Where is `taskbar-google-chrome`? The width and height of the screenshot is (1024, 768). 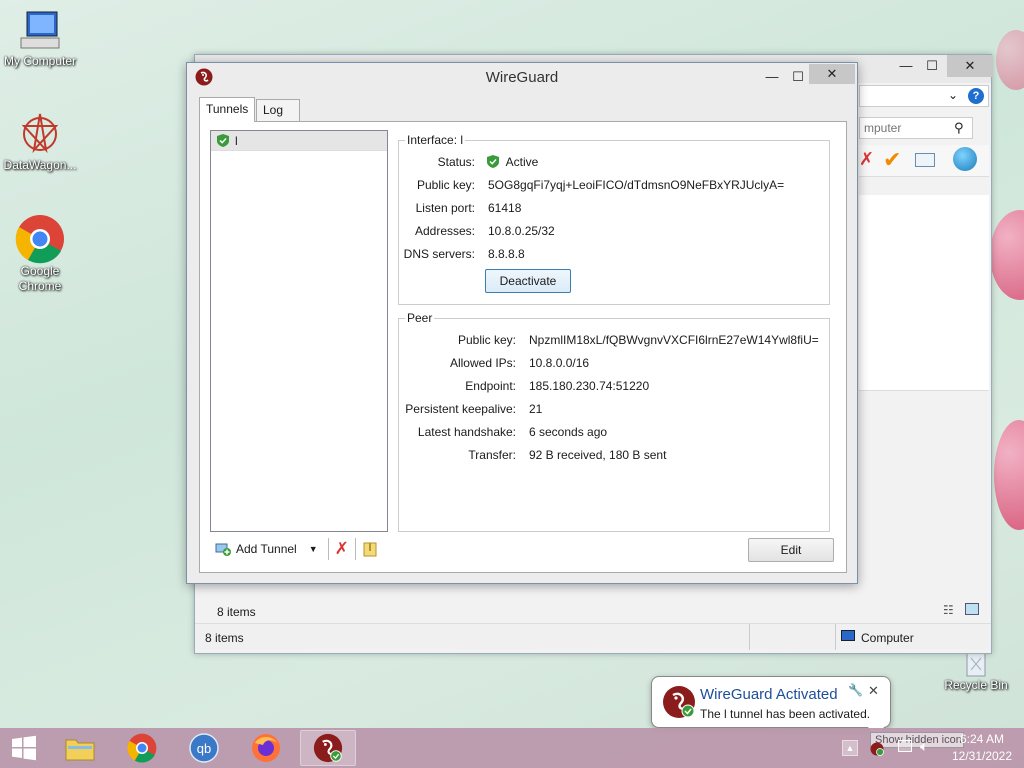 taskbar-google-chrome is located at coordinates (142, 748).